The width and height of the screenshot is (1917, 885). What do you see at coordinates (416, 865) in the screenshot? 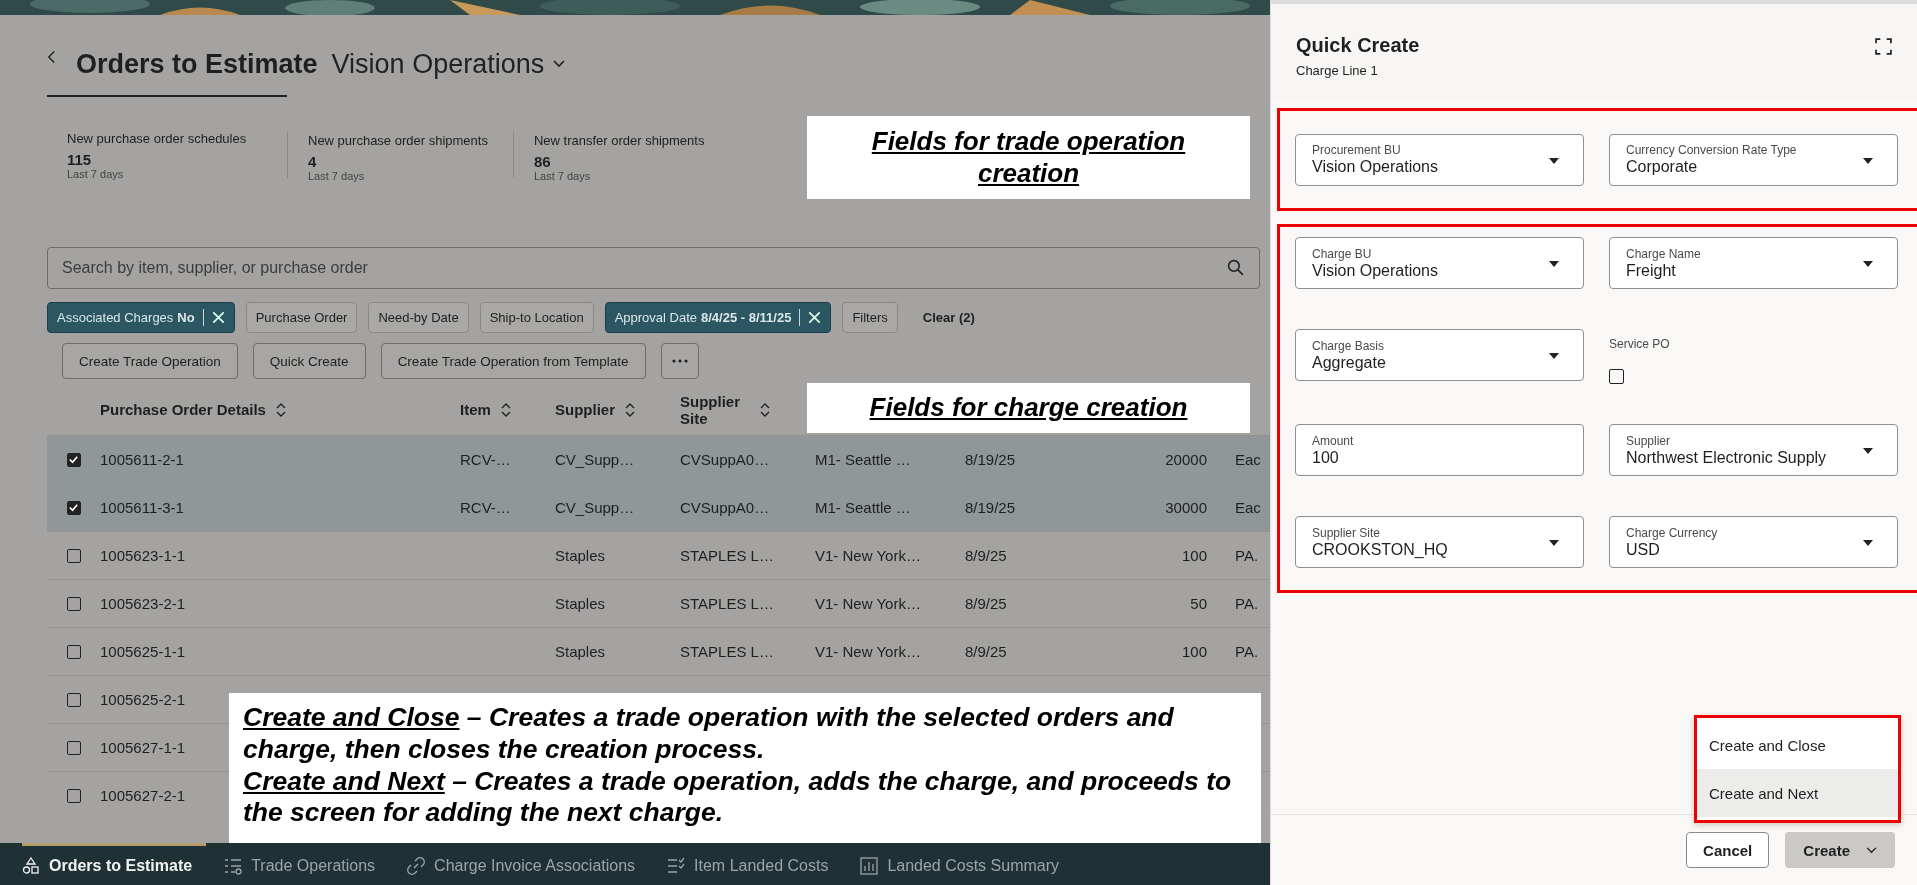
I see `link-icon` at bounding box center [416, 865].